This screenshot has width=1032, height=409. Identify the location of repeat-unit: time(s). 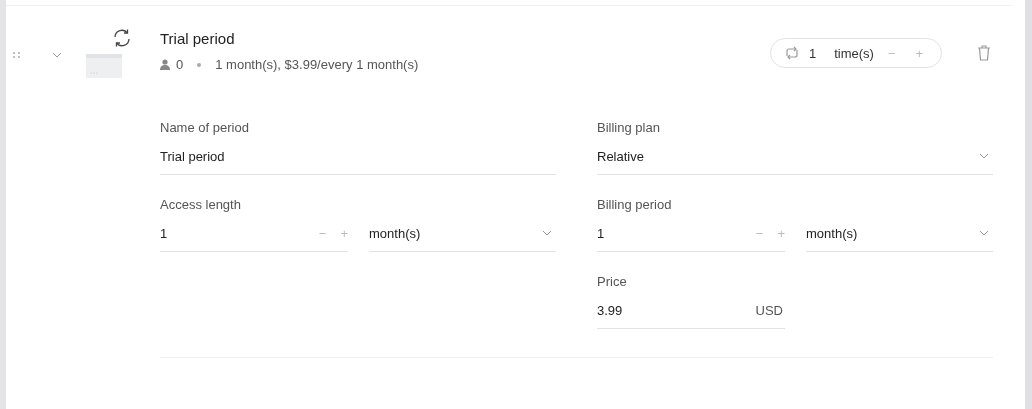
(854, 53).